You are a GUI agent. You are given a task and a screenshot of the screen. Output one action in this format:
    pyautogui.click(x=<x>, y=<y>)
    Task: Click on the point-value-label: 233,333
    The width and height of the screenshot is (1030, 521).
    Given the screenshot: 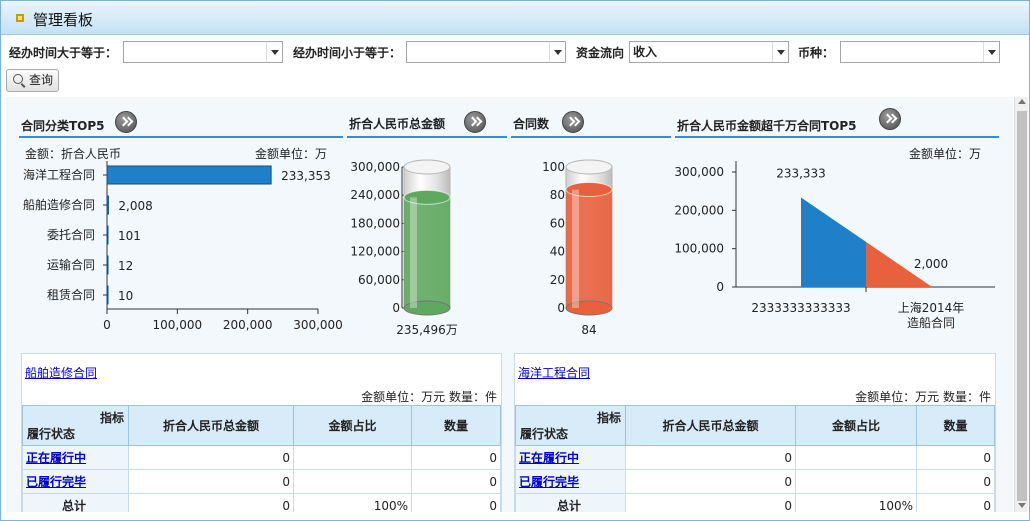 What is the action you would take?
    pyautogui.click(x=801, y=174)
    